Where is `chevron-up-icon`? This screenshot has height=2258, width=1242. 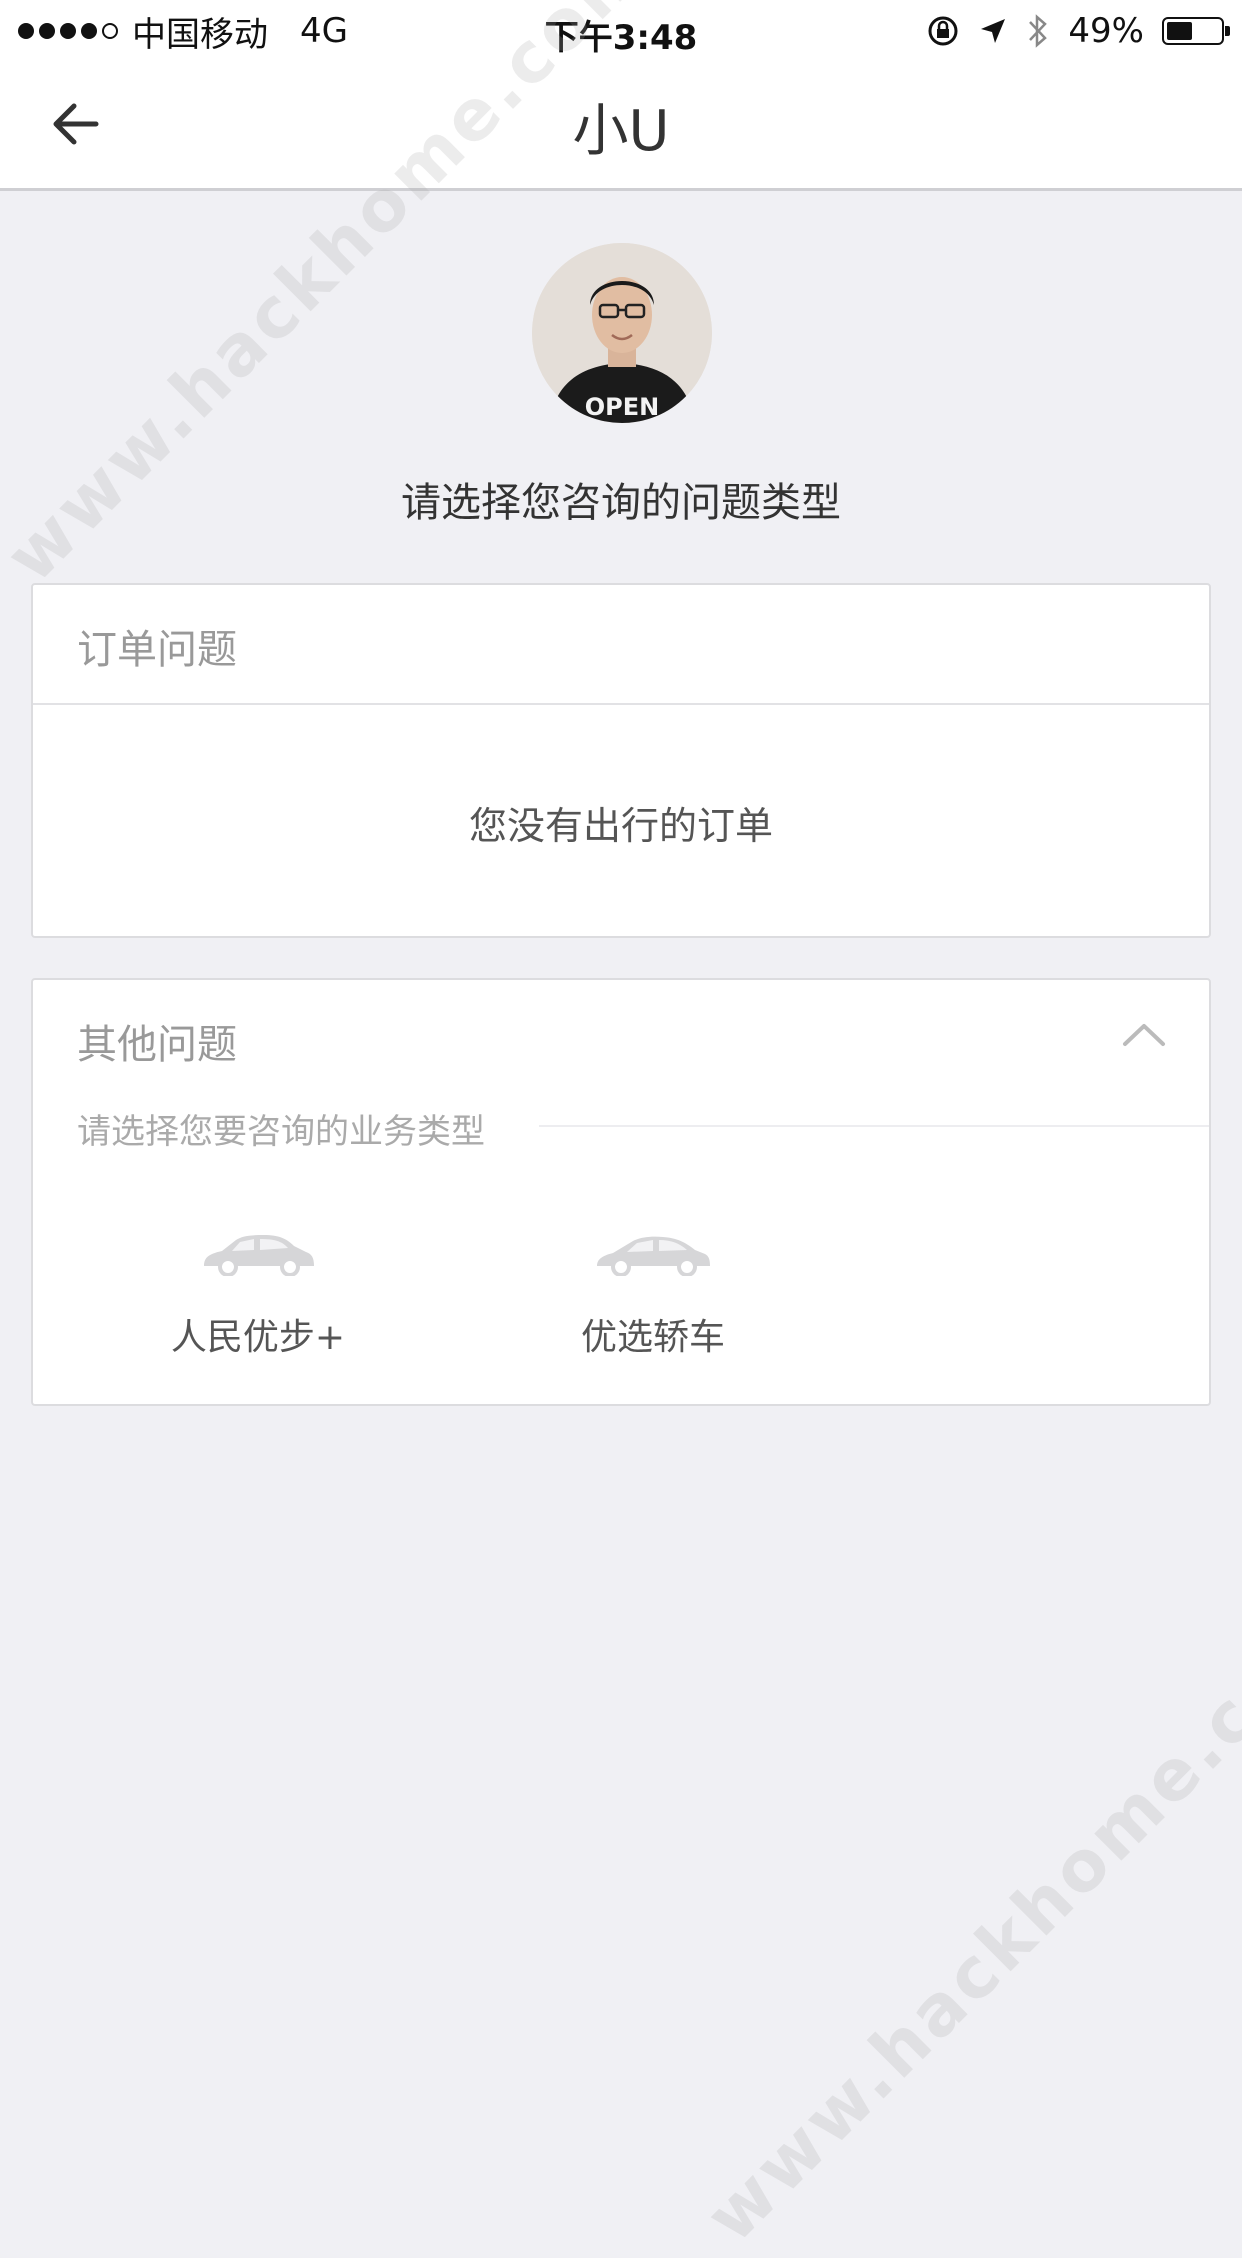
chevron-up-icon is located at coordinates (1144, 1035).